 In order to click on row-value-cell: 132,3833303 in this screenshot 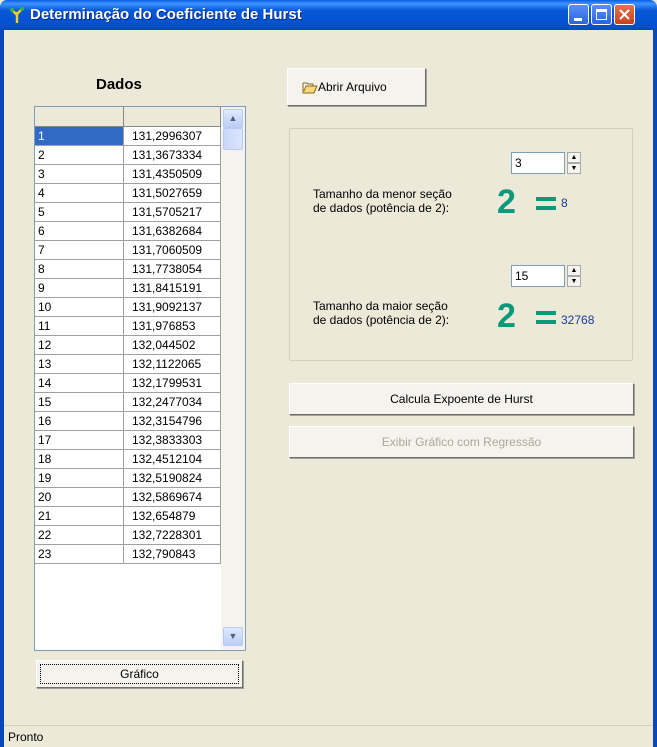, I will do `click(172, 440)`.